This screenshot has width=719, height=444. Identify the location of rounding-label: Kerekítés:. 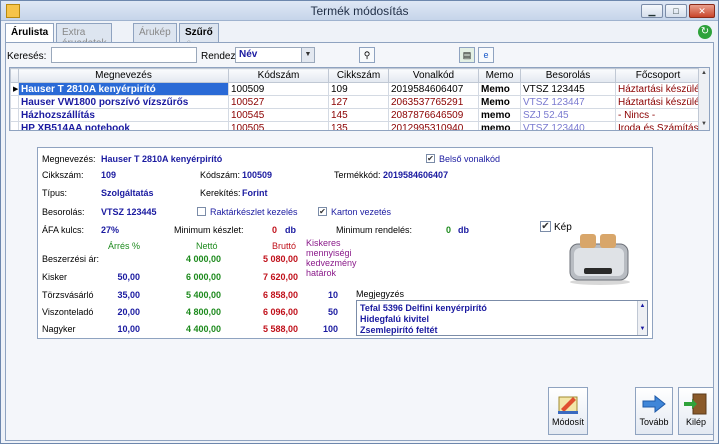
(220, 193).